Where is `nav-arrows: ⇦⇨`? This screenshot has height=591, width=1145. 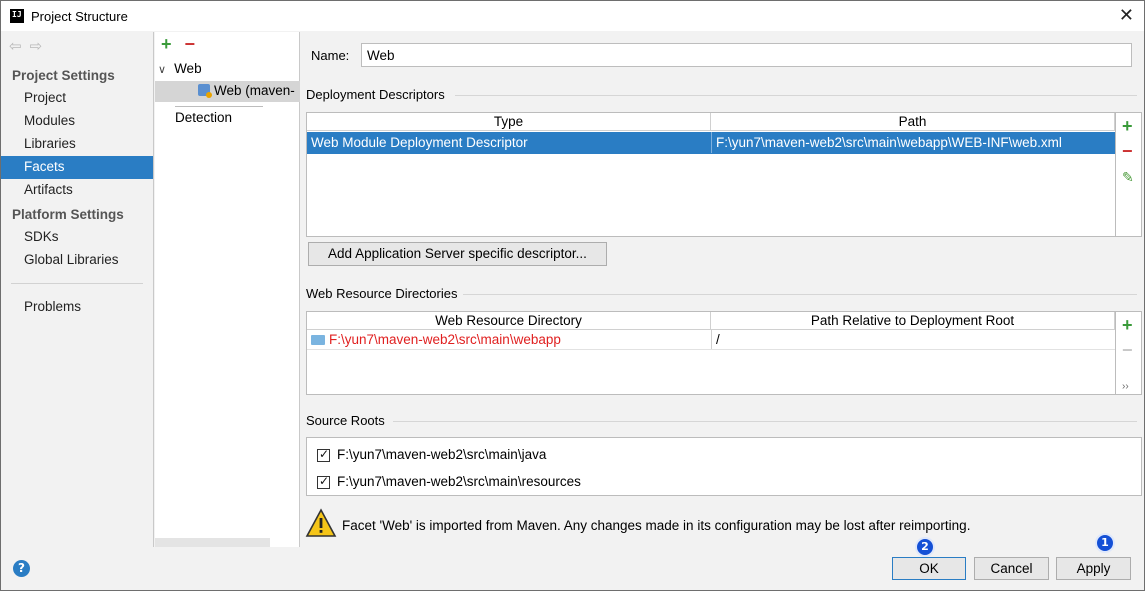
nav-arrows: ⇦⇨ is located at coordinates (29, 46).